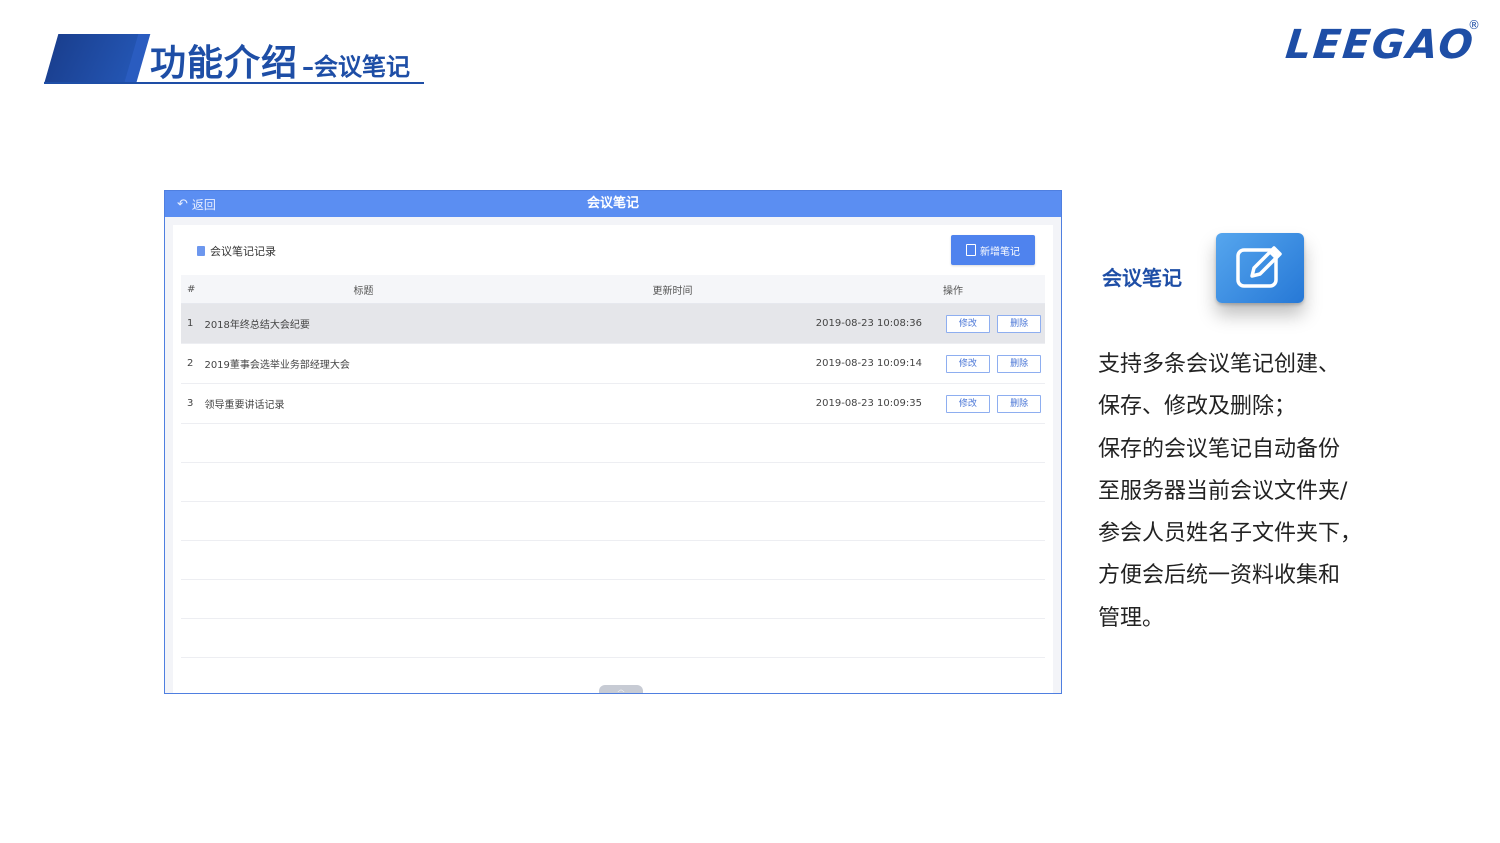  Describe the element at coordinates (427, 323) in the screenshot. I see `row-title: 2018年终总结大会纪要` at that location.